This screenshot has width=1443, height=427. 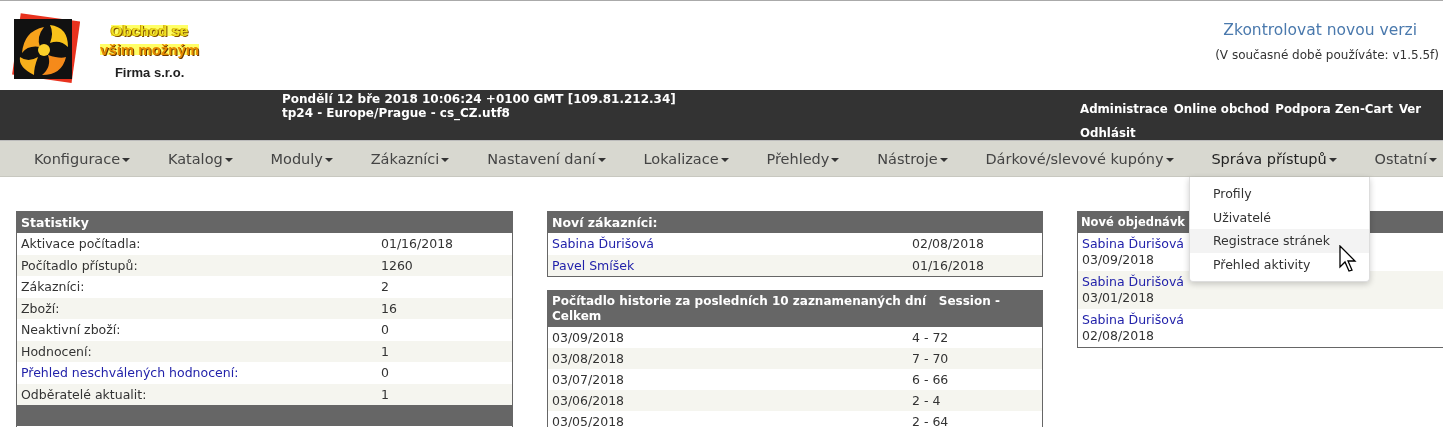 What do you see at coordinates (1405, 158) in the screenshot?
I see `menu-item: Ostatní` at bounding box center [1405, 158].